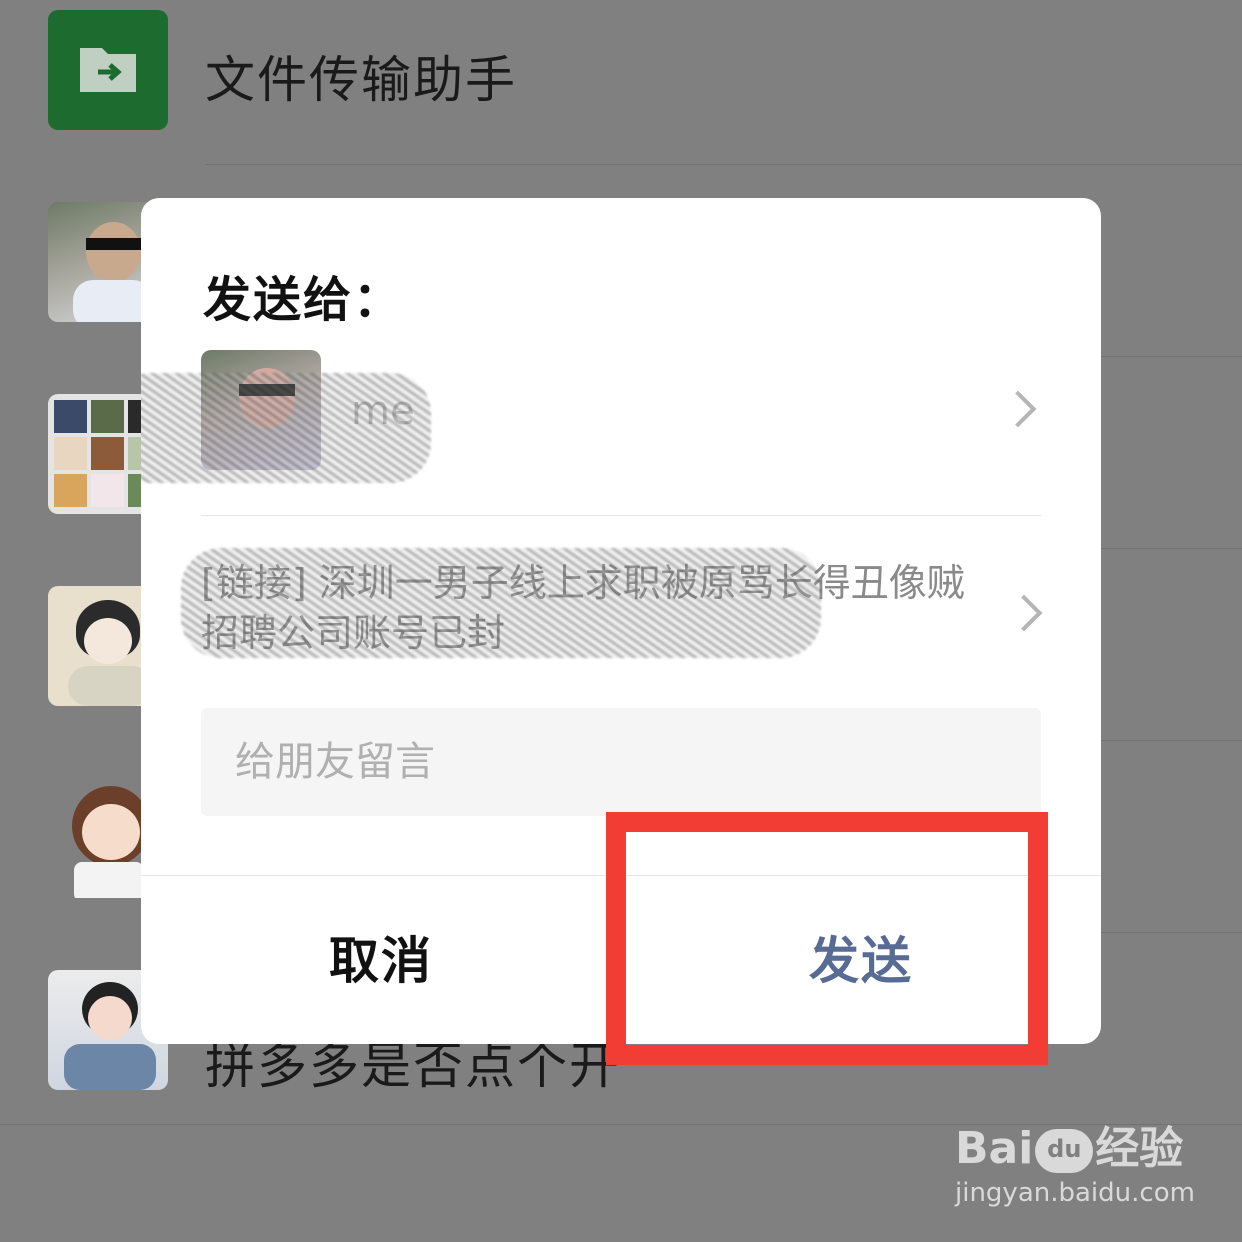  I want to click on folder-forward-icon, so click(108, 70).